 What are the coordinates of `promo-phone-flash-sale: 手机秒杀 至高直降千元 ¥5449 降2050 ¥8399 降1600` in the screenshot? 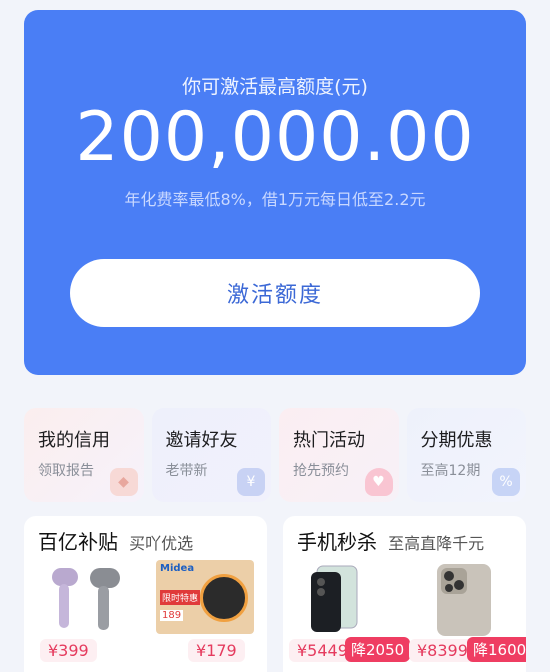 It's located at (404, 594).